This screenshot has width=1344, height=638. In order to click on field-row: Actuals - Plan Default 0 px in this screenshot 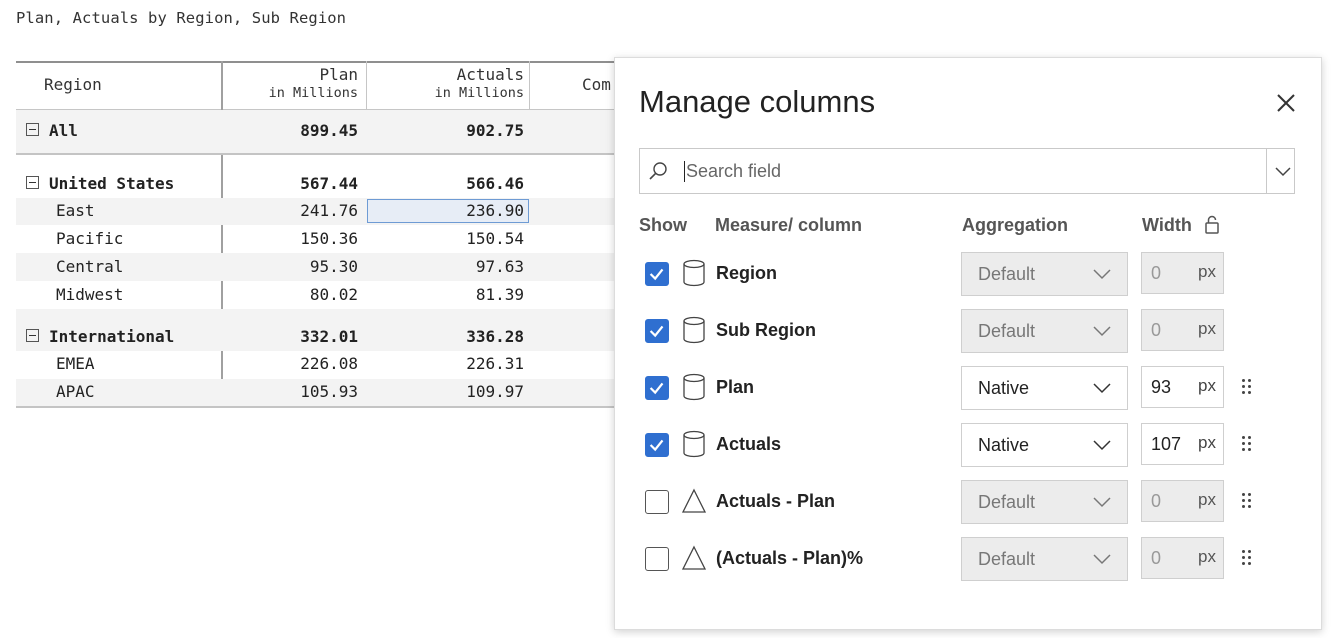, I will do `click(968, 503)`.